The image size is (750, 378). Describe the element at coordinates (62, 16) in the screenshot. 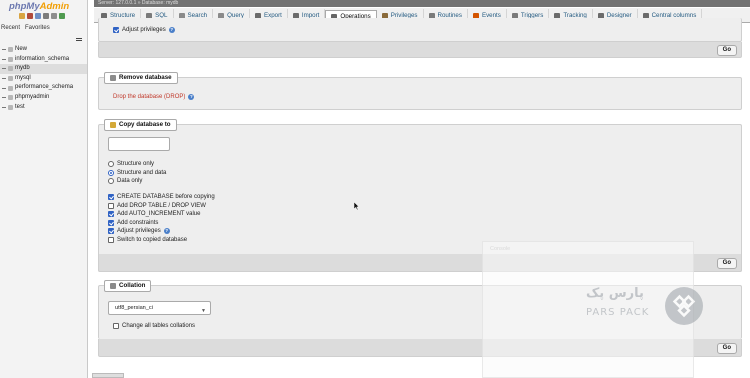

I see `reload-icon` at that location.